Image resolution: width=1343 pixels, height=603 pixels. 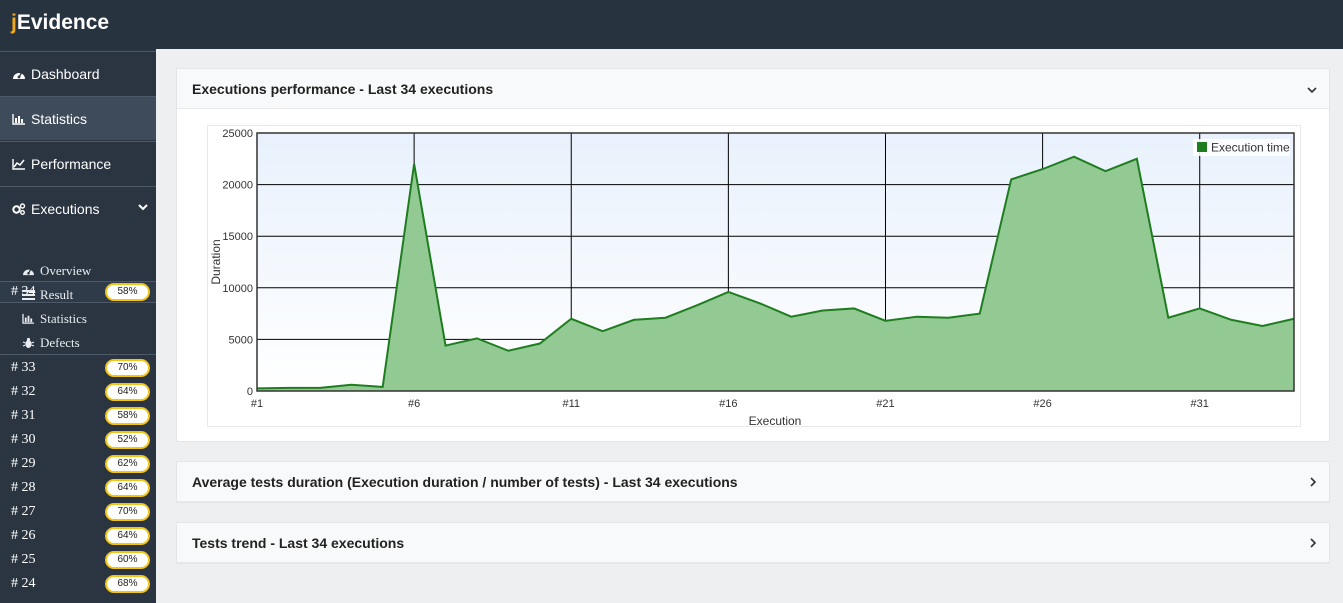 What do you see at coordinates (237, 134) in the screenshot?
I see `y-tick-label: 25000` at bounding box center [237, 134].